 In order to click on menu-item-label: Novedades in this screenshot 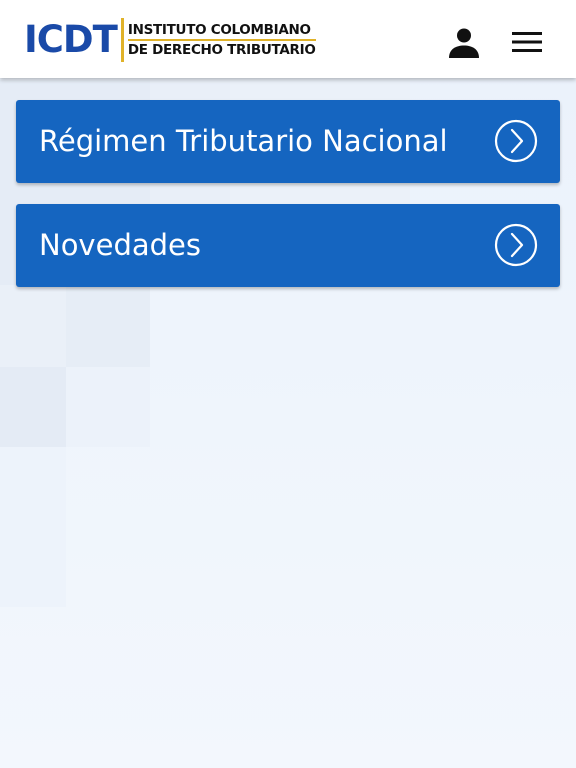, I will do `click(120, 245)`.